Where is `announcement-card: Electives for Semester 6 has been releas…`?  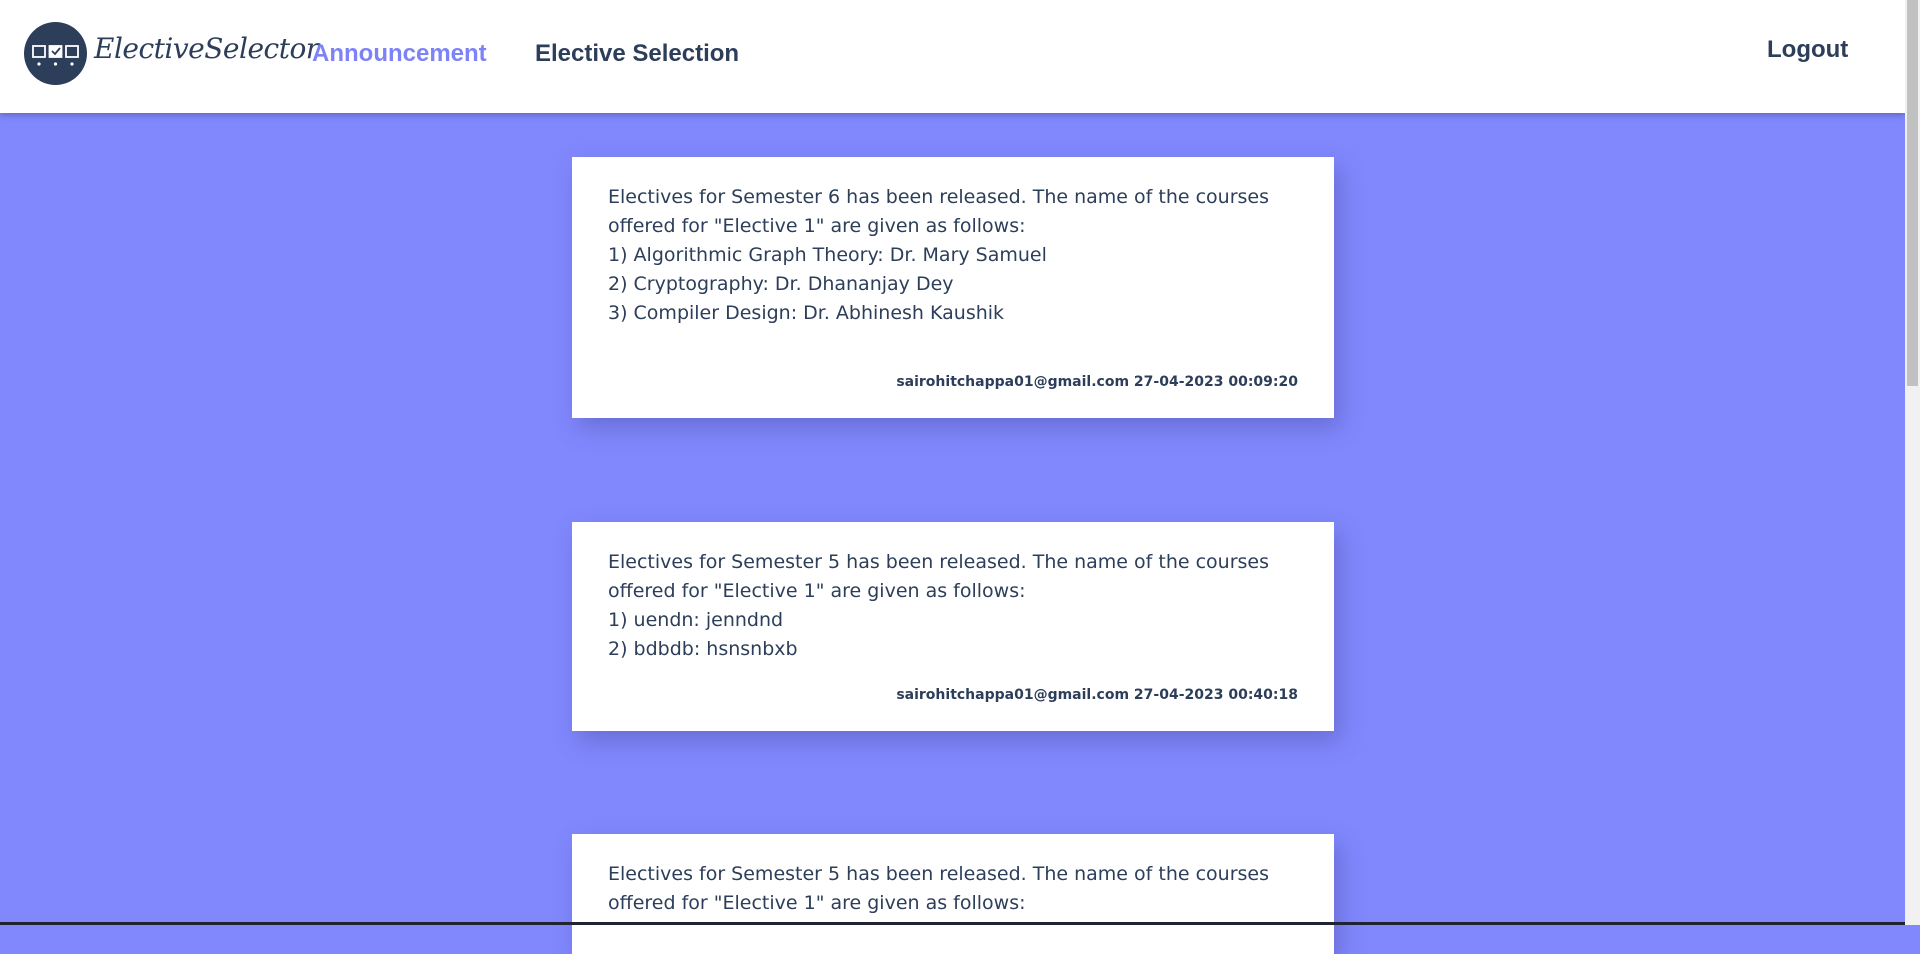 announcement-card: Electives for Semester 6 has been releas… is located at coordinates (953, 287).